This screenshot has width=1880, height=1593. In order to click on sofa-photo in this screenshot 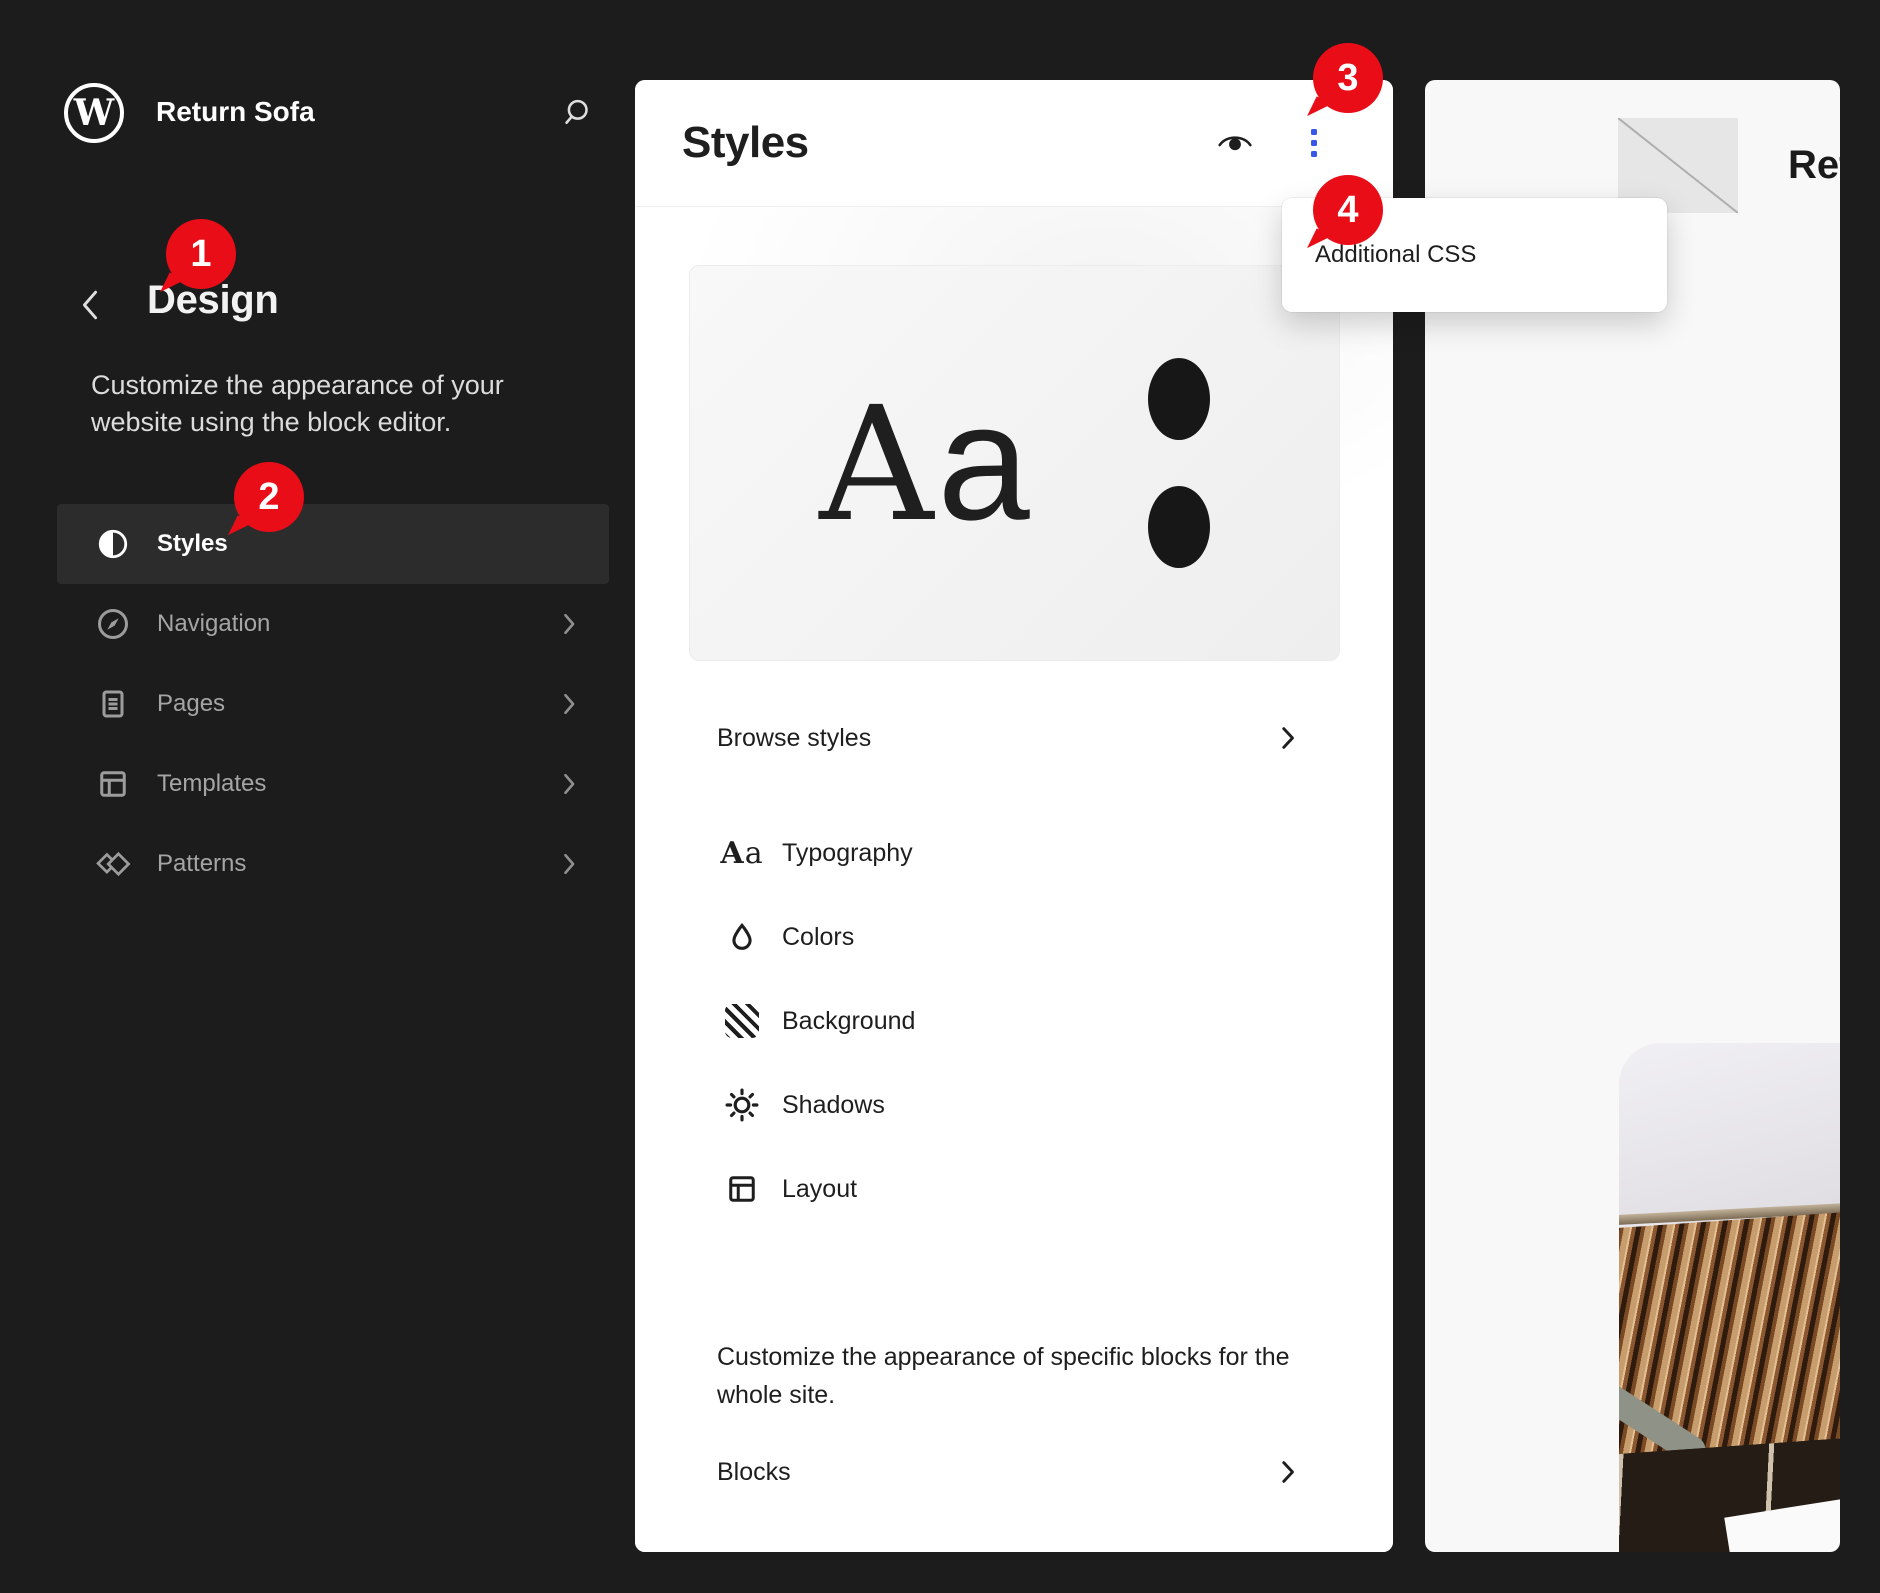, I will do `click(1729, 1297)`.